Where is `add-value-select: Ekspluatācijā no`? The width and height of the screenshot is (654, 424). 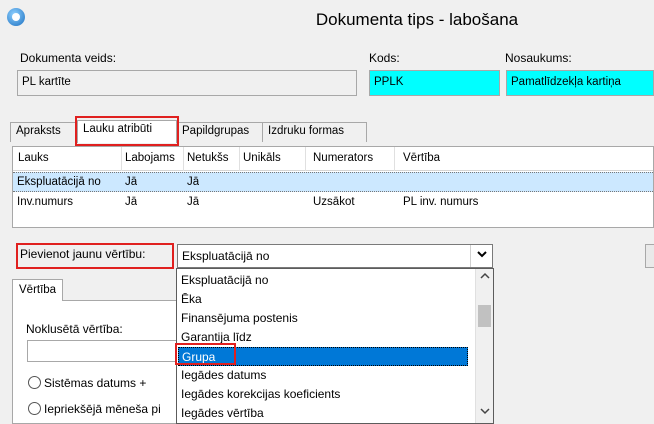 add-value-select: Ekspluatācijā no is located at coordinates (335, 256).